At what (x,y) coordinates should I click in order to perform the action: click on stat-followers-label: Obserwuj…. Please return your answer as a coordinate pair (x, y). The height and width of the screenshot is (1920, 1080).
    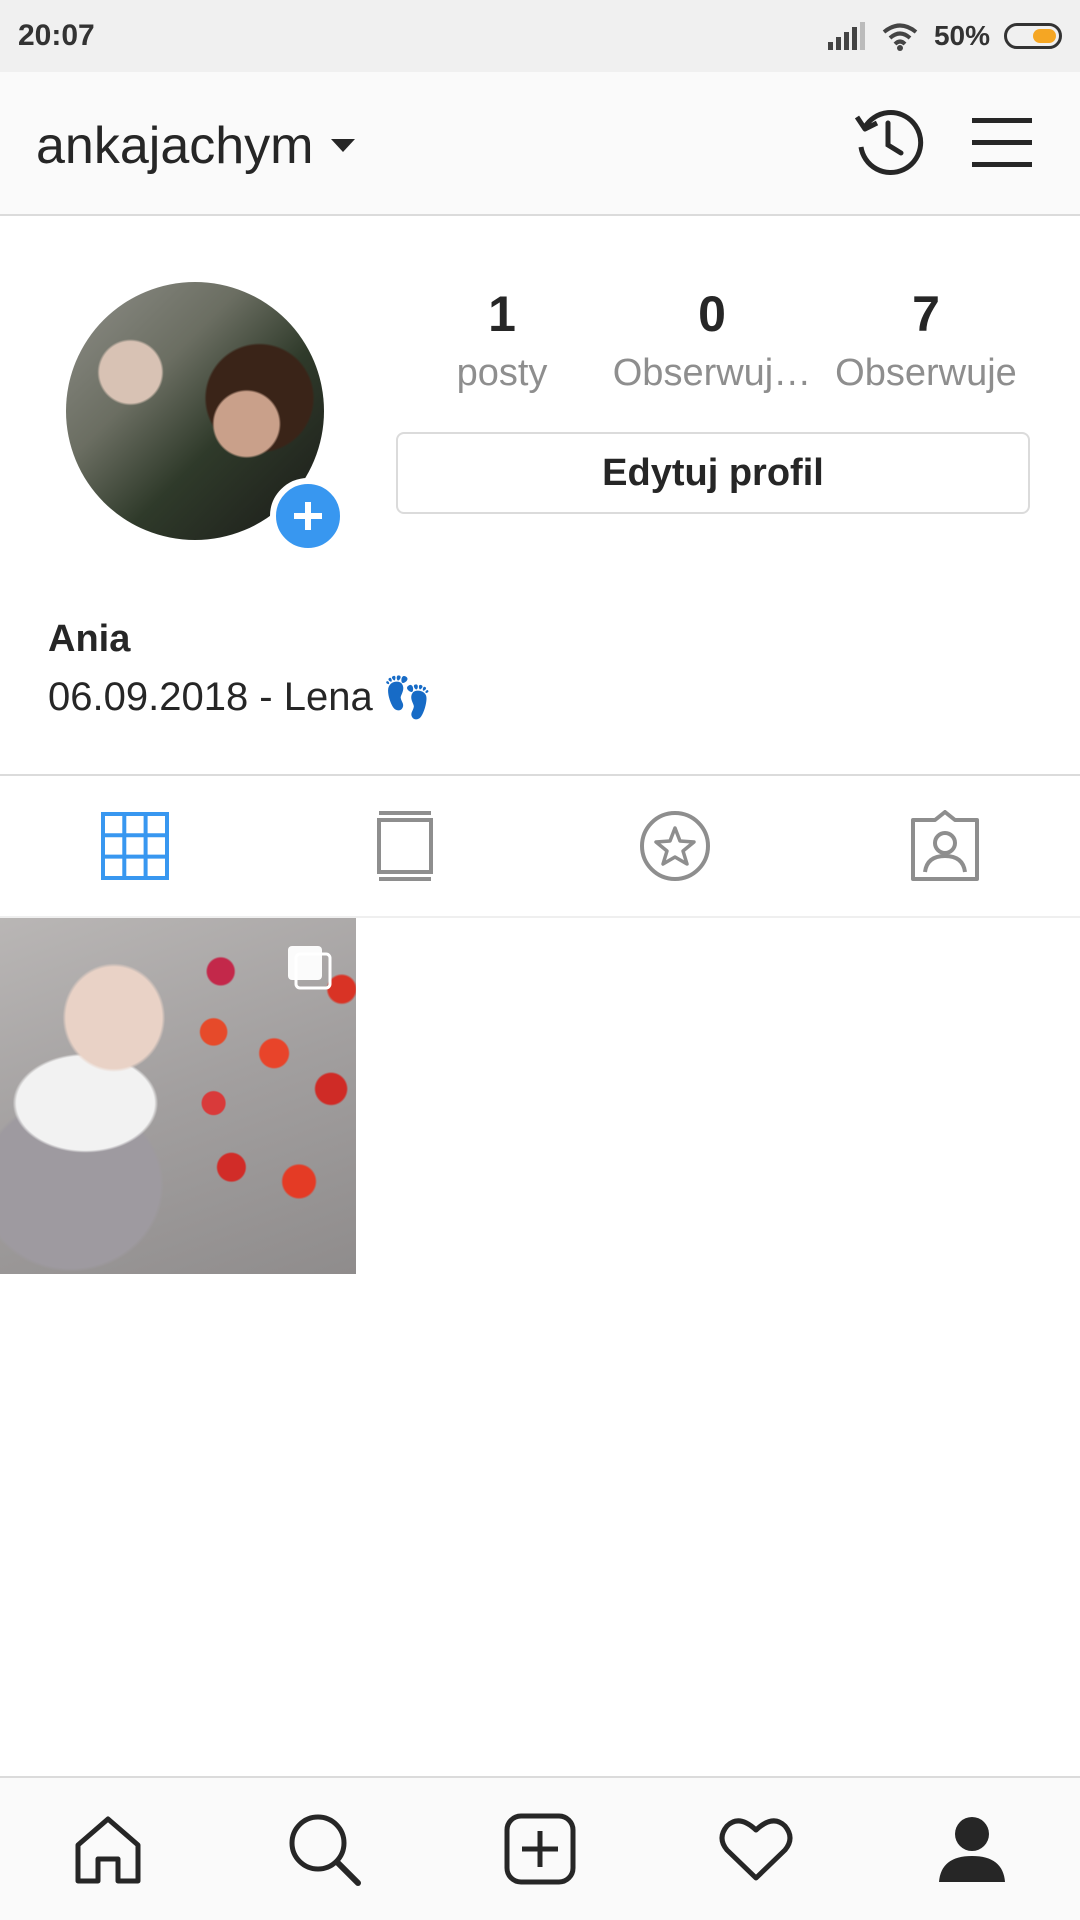
    Looking at the image, I should click on (712, 373).